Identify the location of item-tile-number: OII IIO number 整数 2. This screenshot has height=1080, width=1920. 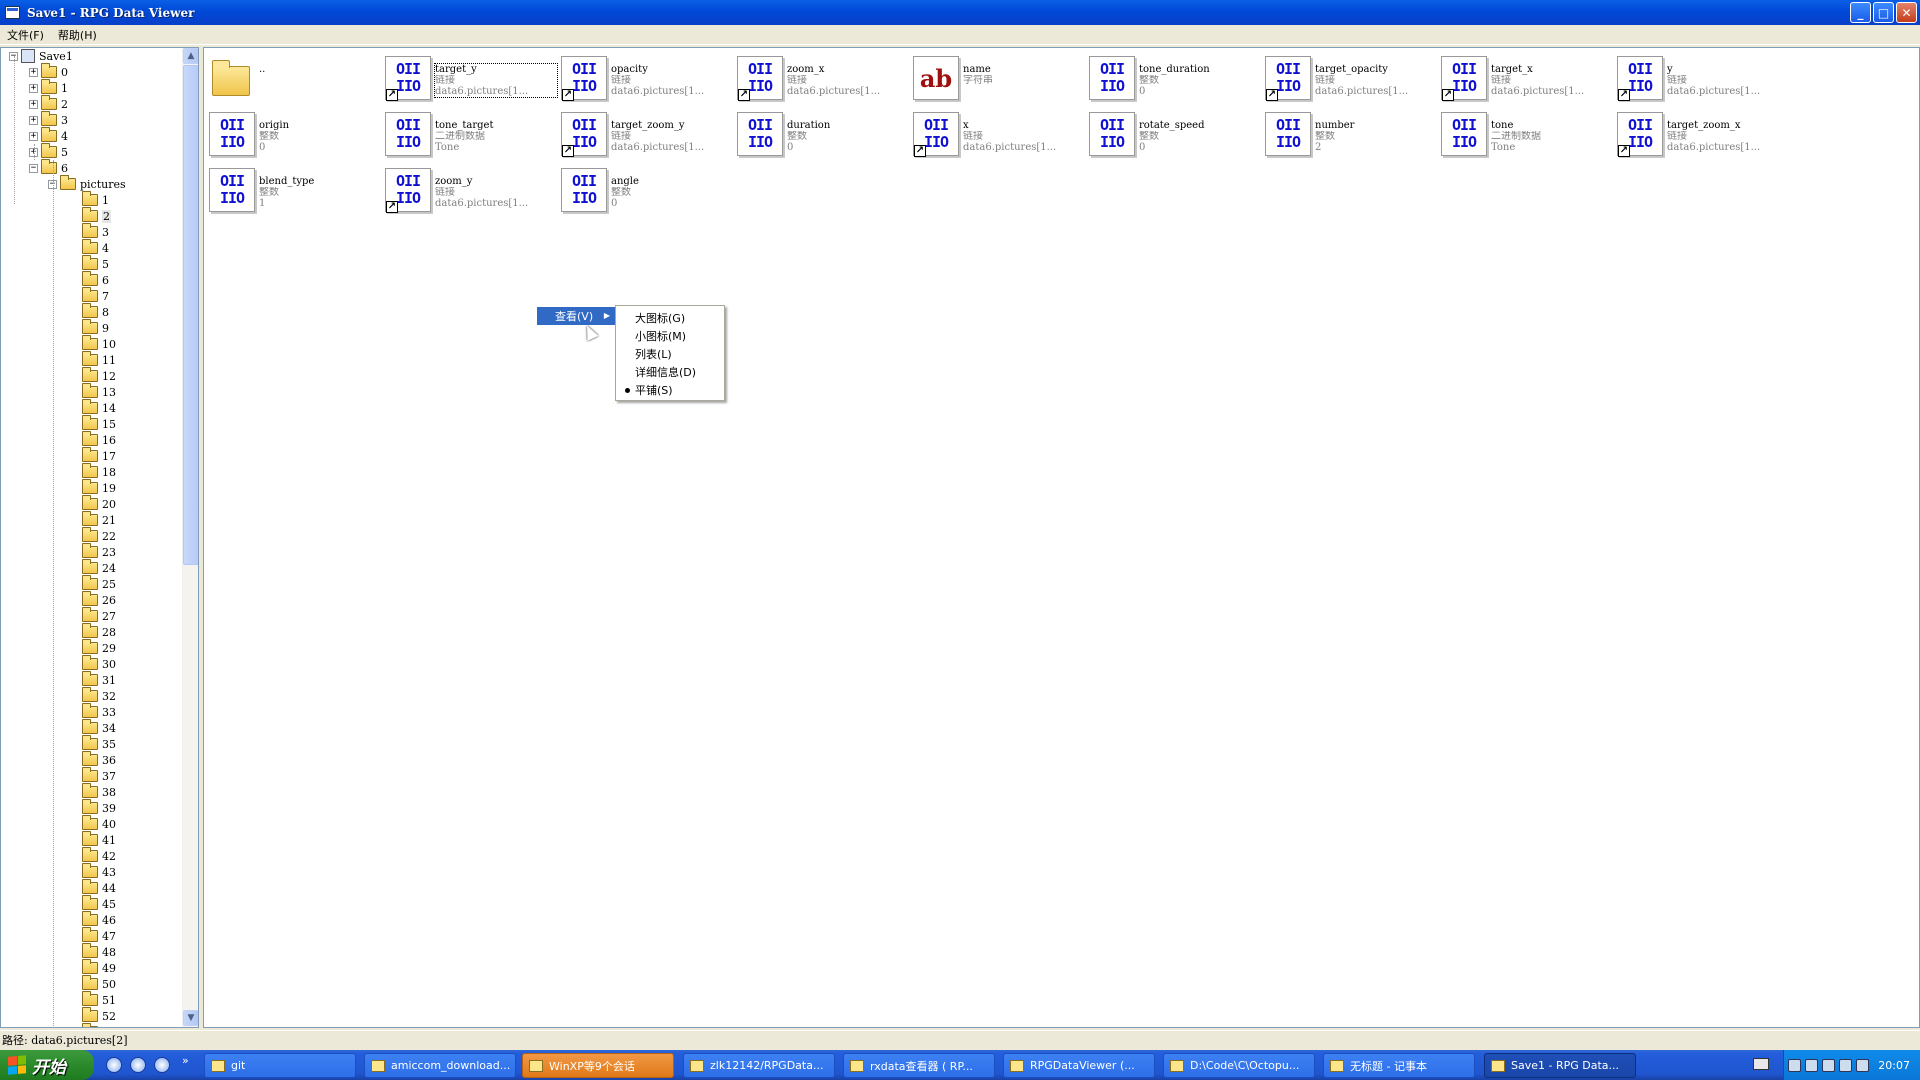
(1353, 135).